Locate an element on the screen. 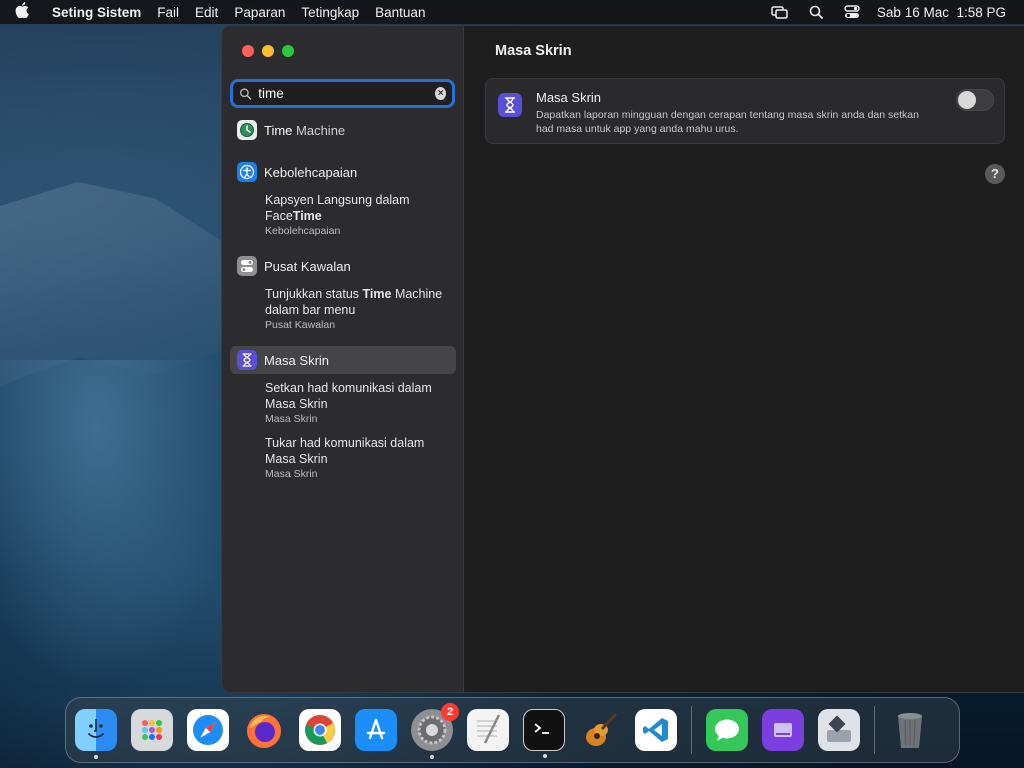  chrome-icon is located at coordinates (320, 730).